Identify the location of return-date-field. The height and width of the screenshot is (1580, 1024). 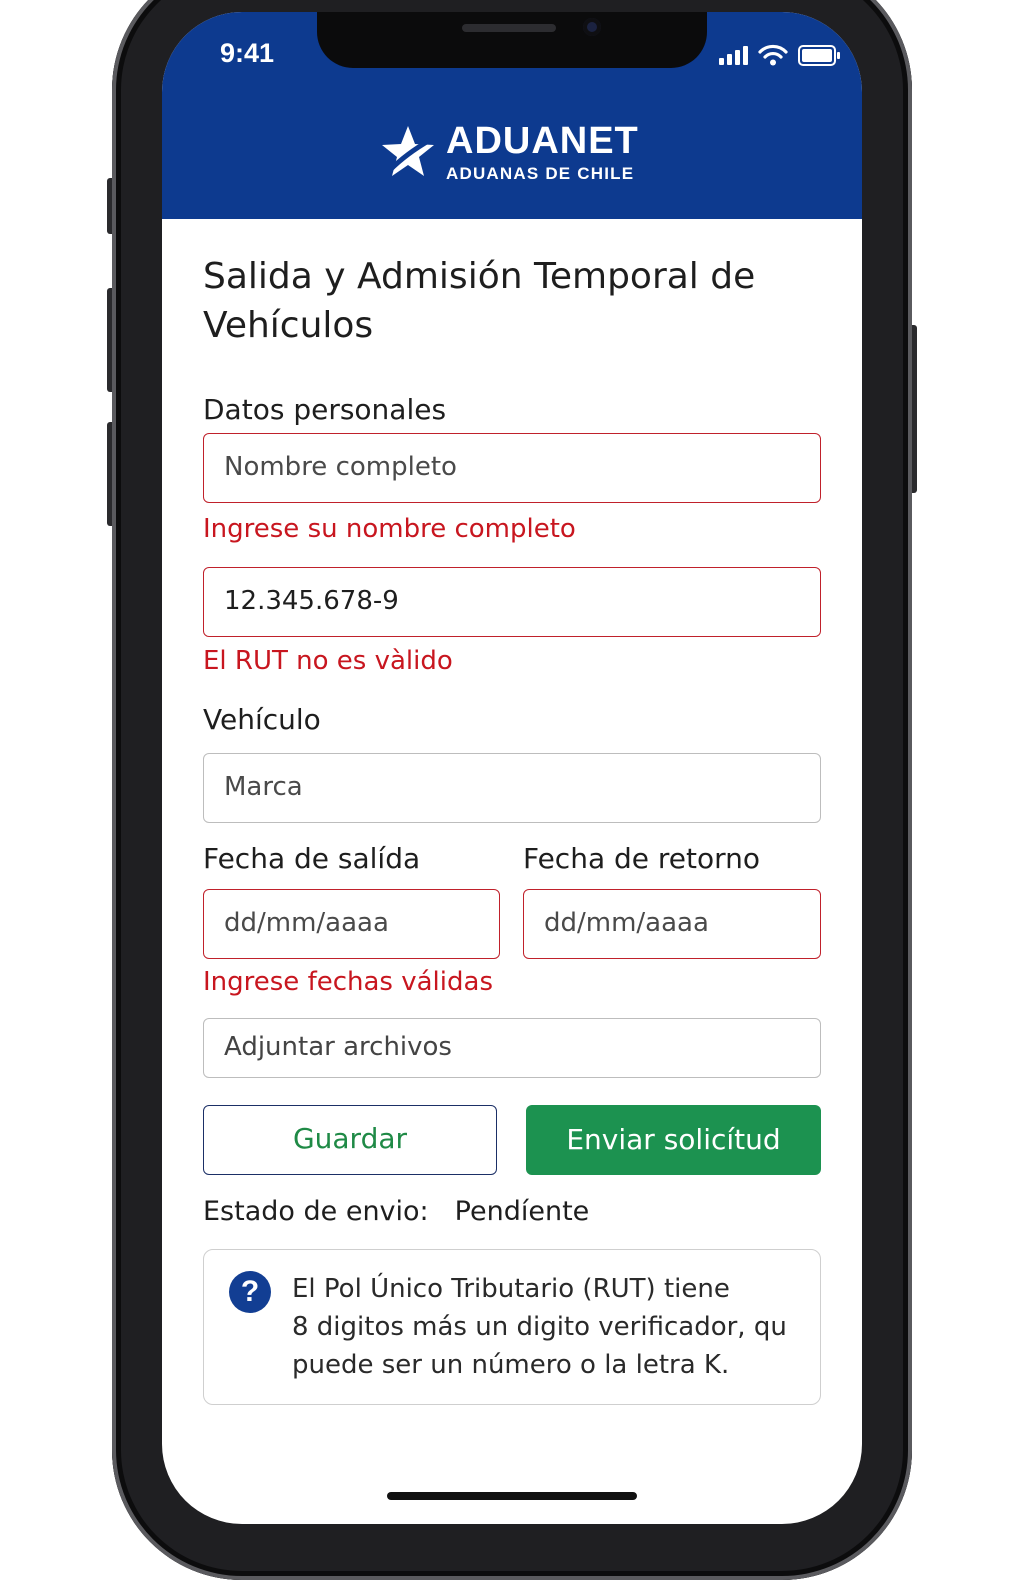
(672, 924).